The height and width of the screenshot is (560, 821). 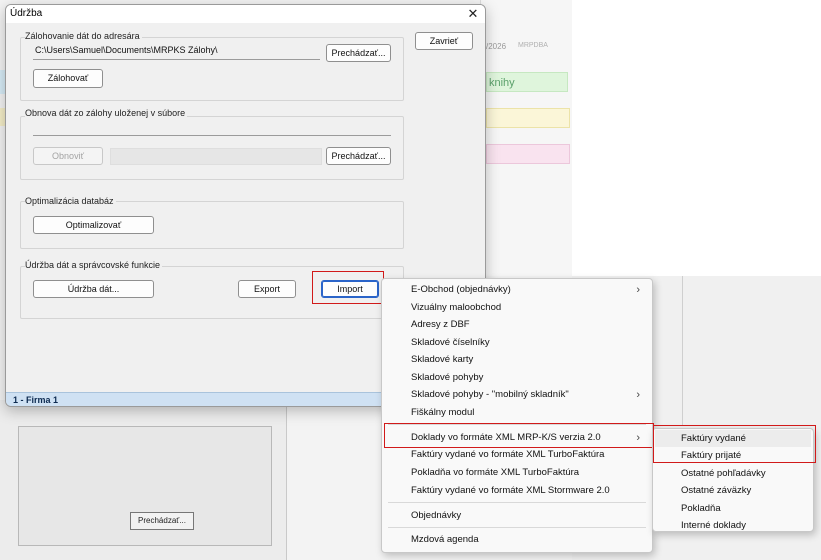 I want to click on backup-path-underline, so click(x=176, y=59).